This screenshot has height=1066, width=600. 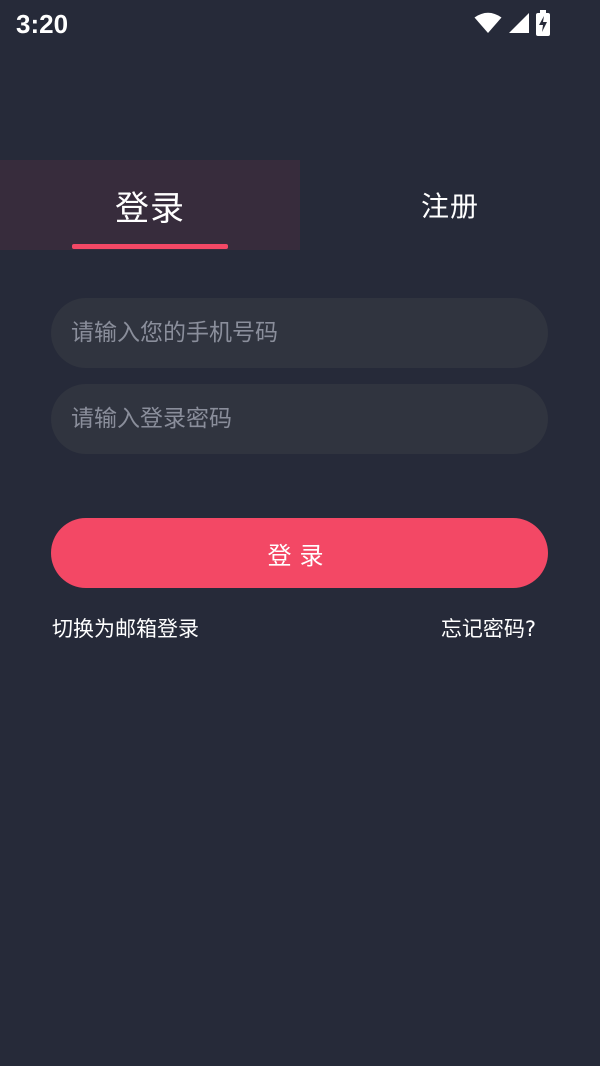 What do you see at coordinates (300, 24) in the screenshot?
I see `status-bar: 3:20` at bounding box center [300, 24].